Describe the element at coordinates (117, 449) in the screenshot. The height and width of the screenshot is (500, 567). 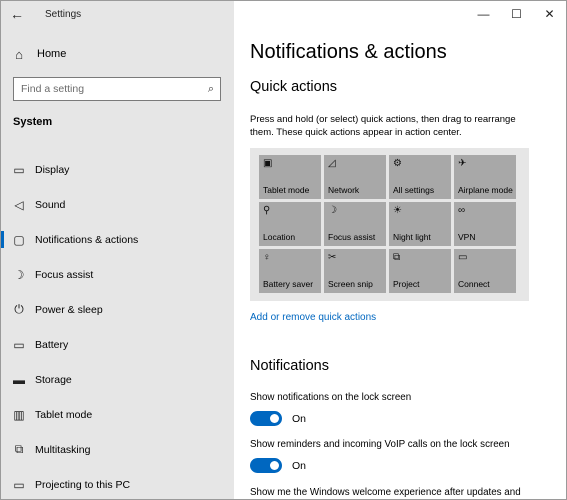
I see `sidebar-item-multitasking: ⧉ Multitasking` at that location.